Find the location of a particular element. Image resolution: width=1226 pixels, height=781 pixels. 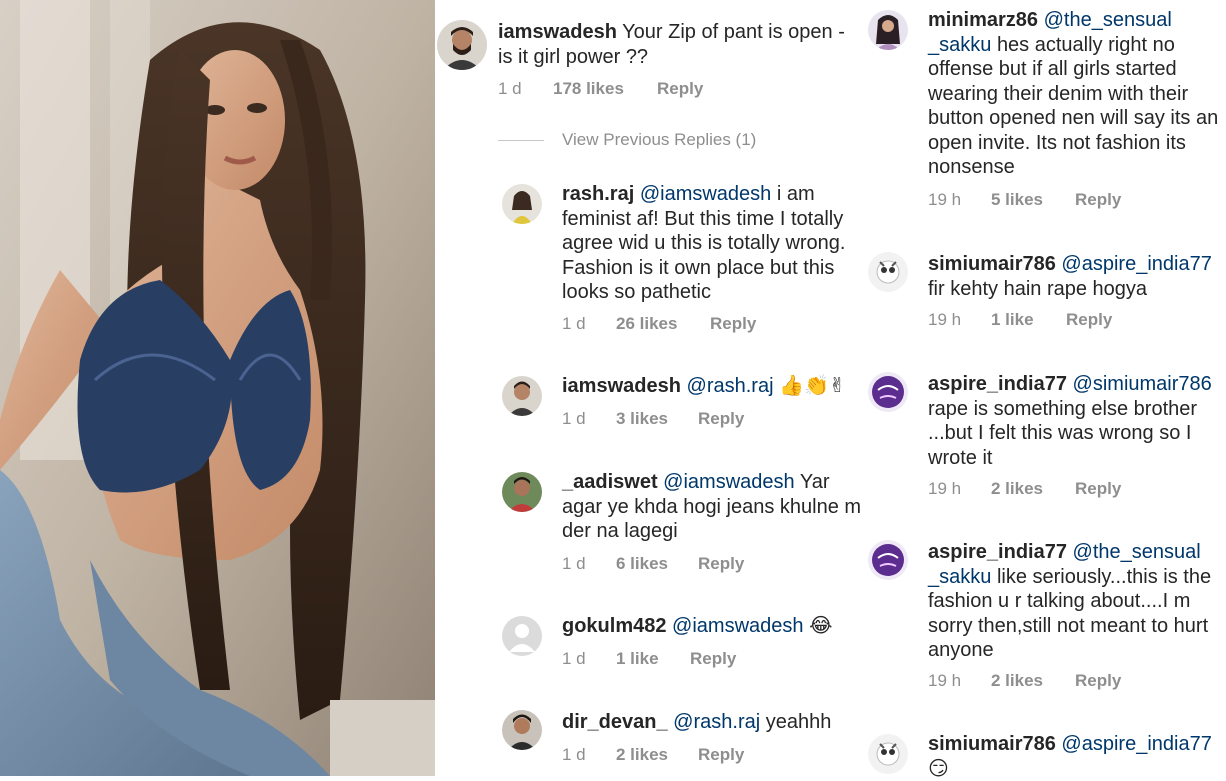

reply-meta: 1 d 3 likes Reply is located at coordinates (653, 419).